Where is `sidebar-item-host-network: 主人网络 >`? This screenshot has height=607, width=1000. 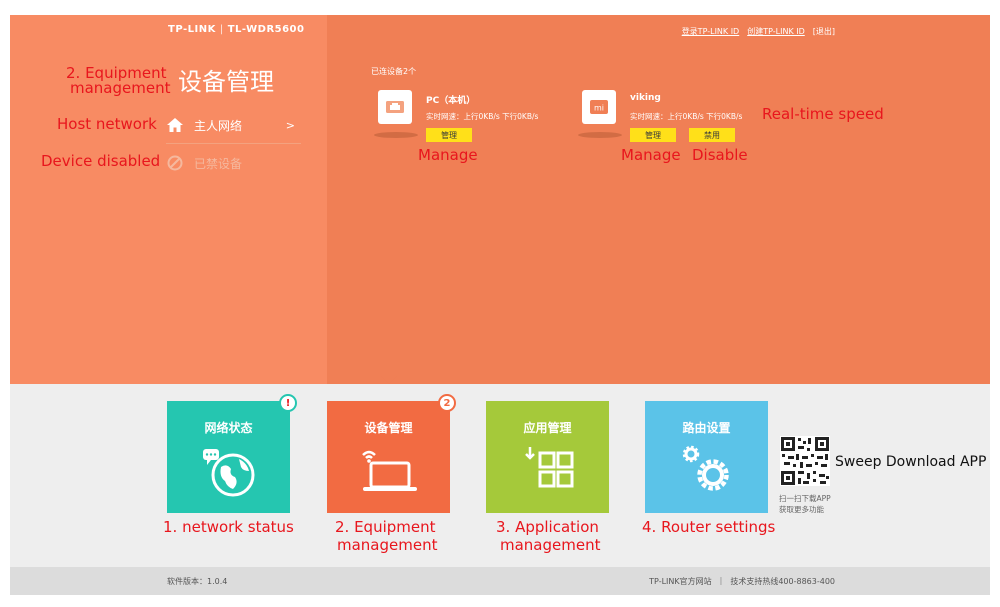
sidebar-item-host-network: 主人网络 > is located at coordinates (233, 125).